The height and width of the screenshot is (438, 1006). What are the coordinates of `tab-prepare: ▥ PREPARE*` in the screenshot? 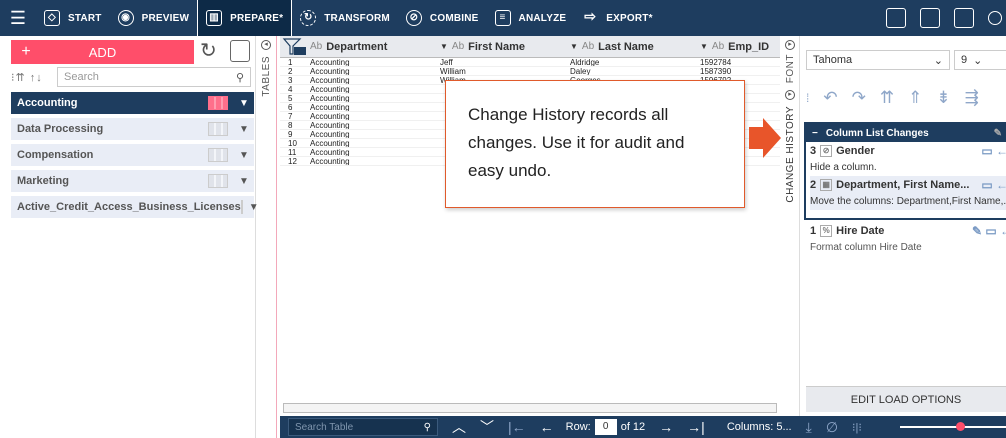 It's located at (245, 18).